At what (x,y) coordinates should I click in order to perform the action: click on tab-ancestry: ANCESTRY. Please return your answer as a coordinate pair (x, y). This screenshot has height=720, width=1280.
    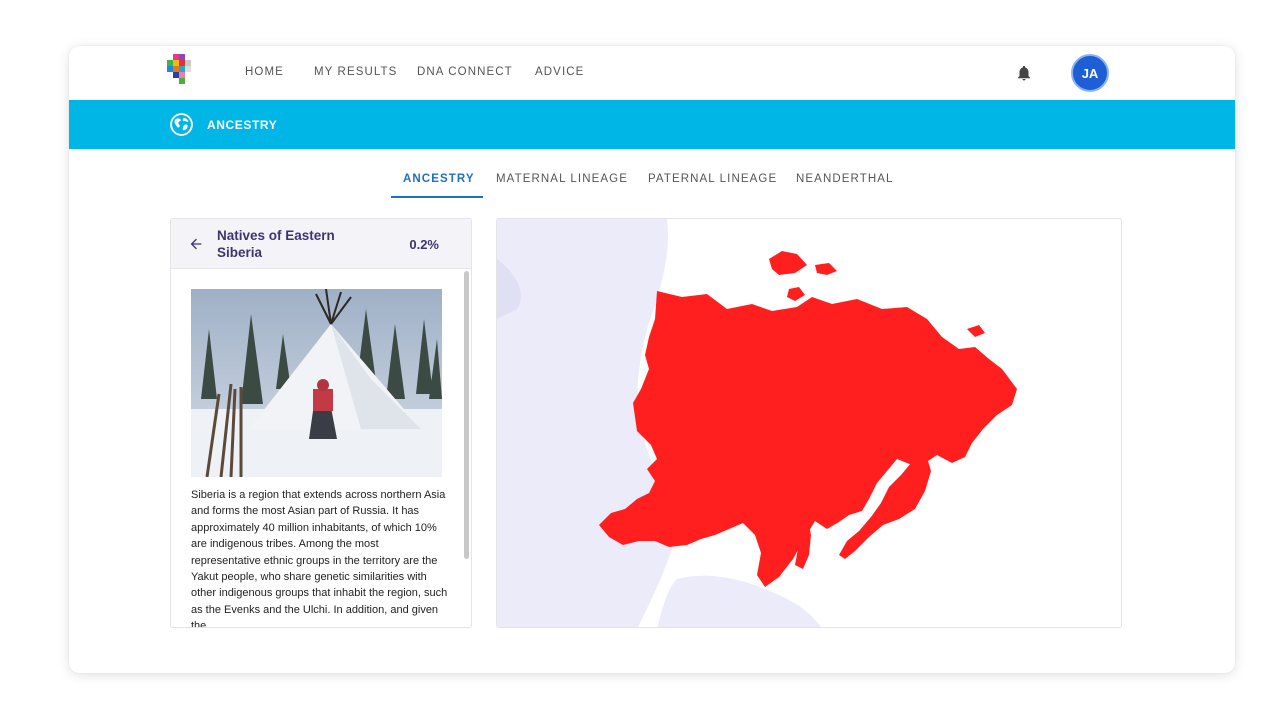
    Looking at the image, I should click on (439, 179).